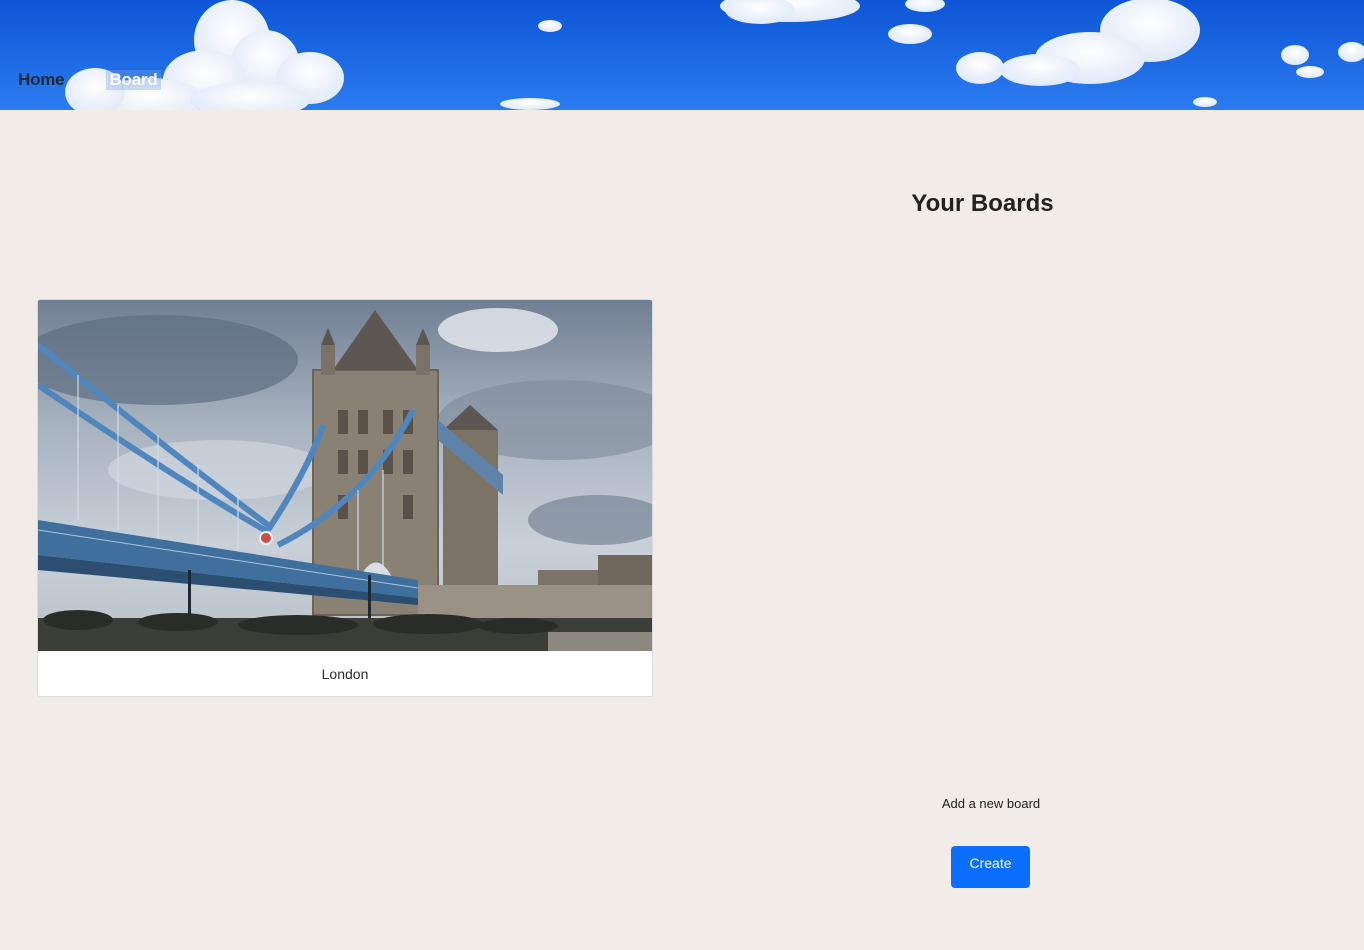 The height and width of the screenshot is (950, 1364). Describe the element at coordinates (89, 80) in the screenshot. I see `main-nav: Home Board` at that location.